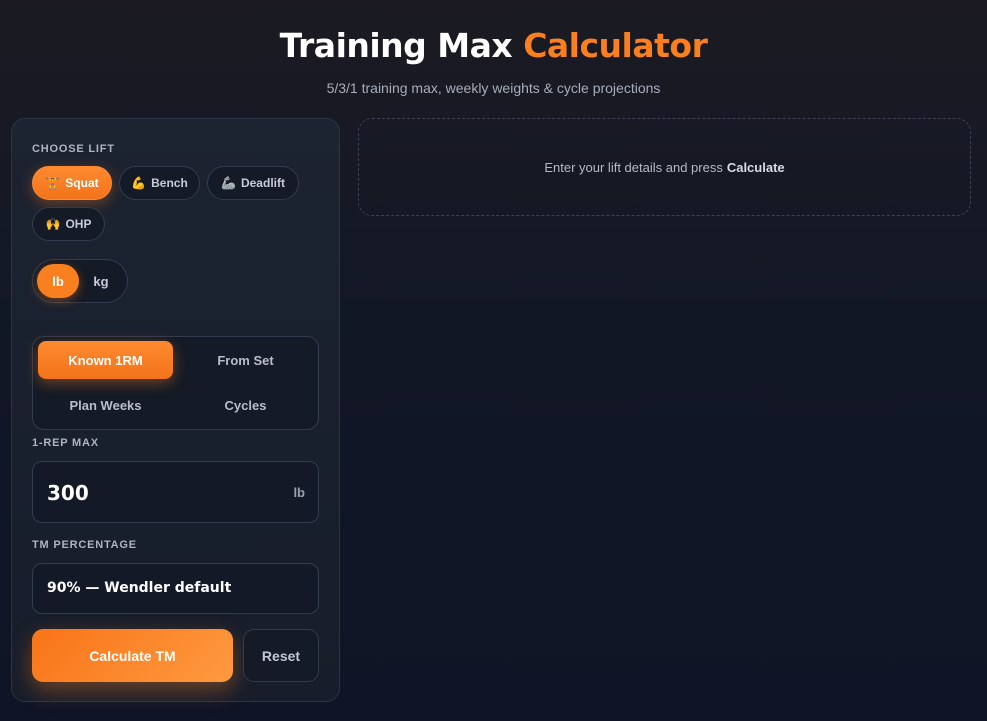  What do you see at coordinates (281, 655) in the screenshot?
I see `reset-button: Reset` at bounding box center [281, 655].